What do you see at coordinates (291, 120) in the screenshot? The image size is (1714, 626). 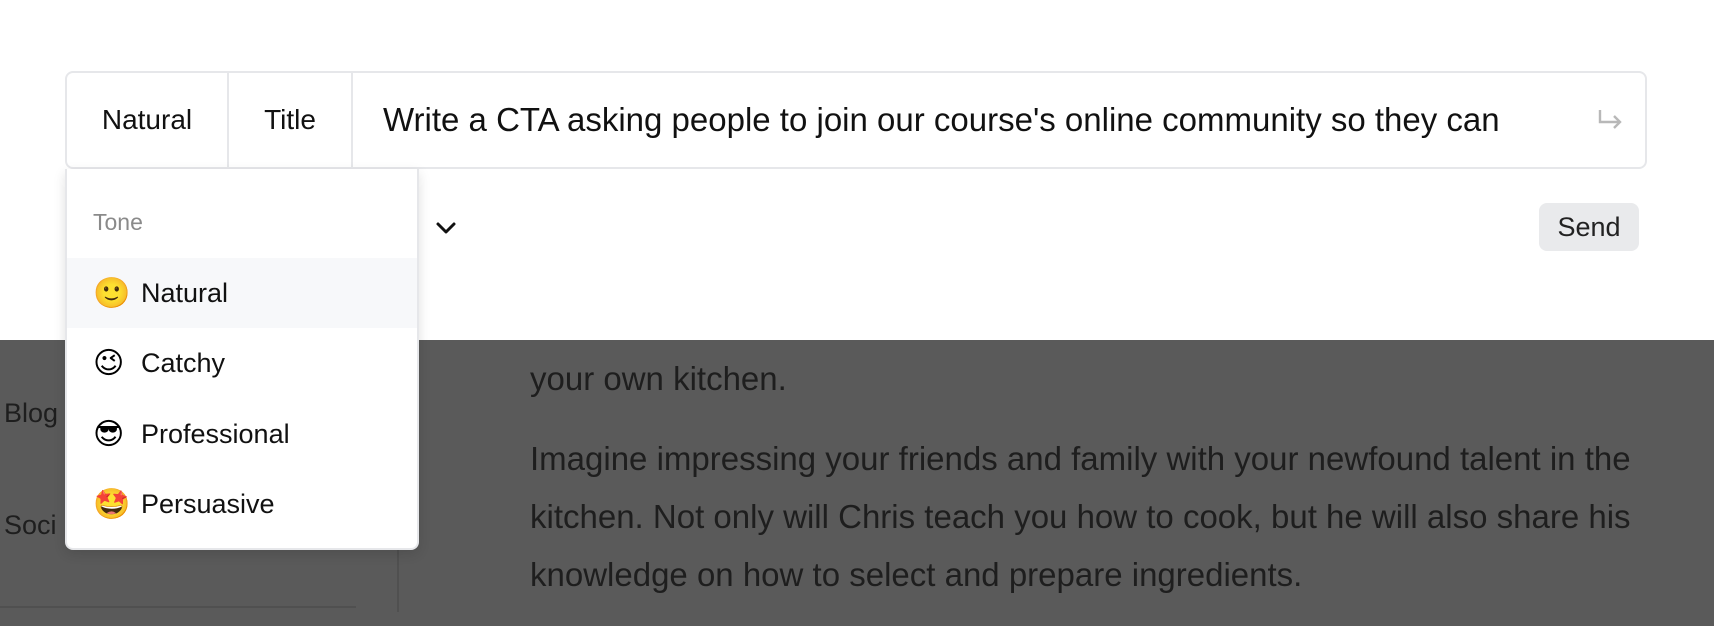 I see `content-type-selector: Title` at bounding box center [291, 120].